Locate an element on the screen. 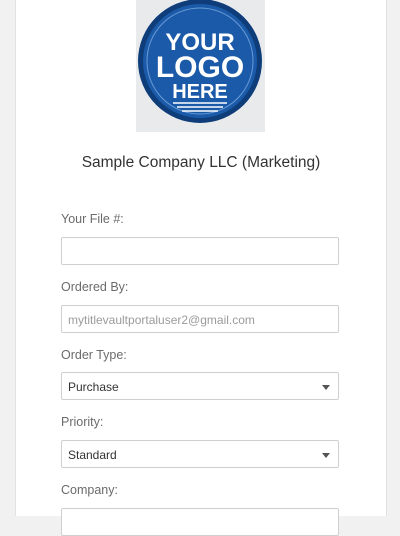  company-logo: YOUR LOGO HERE is located at coordinates (200, 66).